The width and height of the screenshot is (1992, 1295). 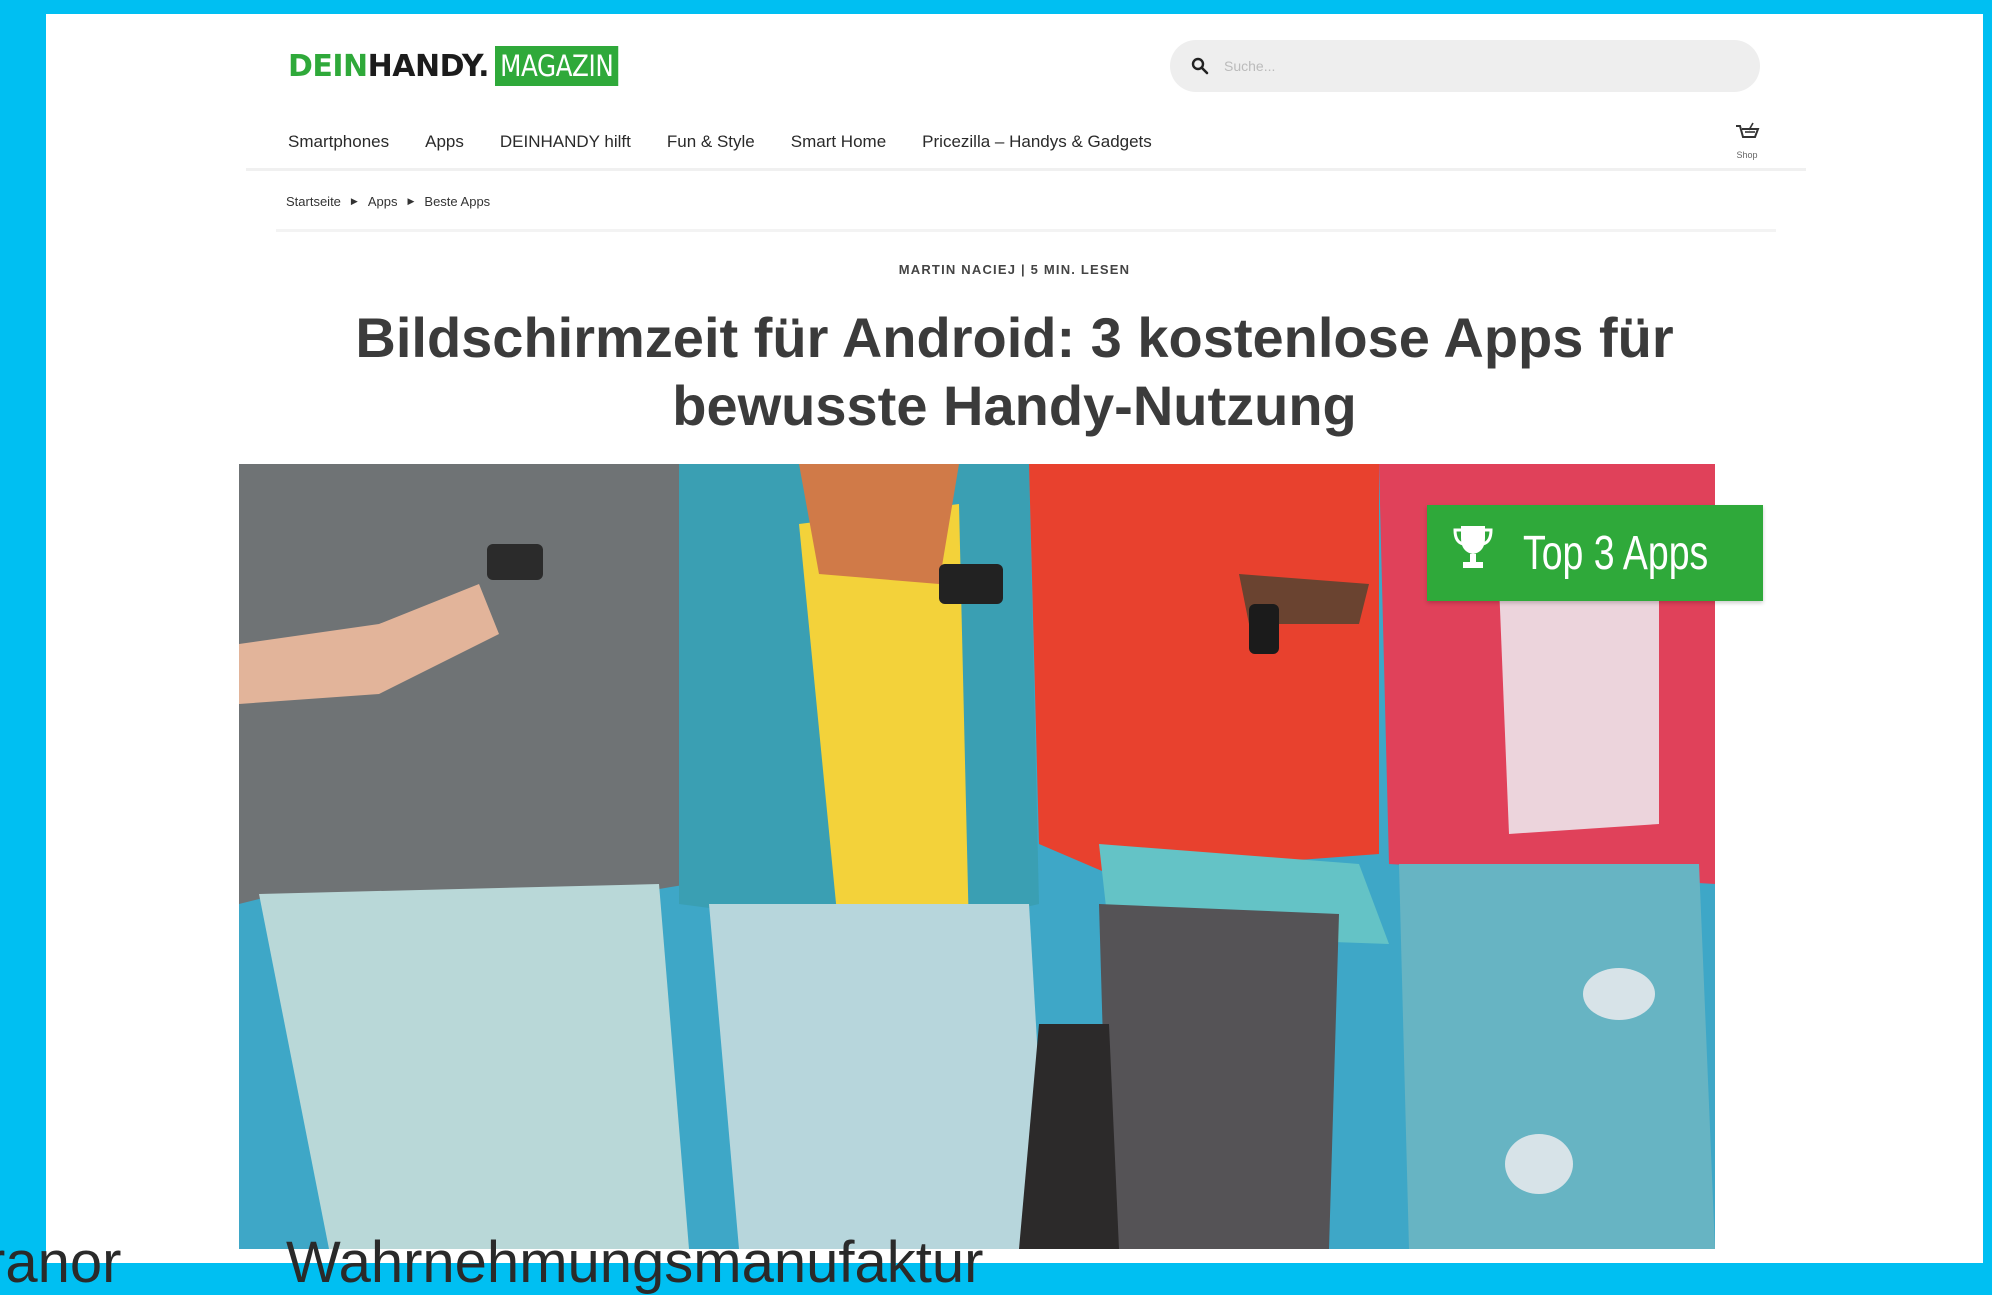 What do you see at coordinates (1473, 553) in the screenshot?
I see `trophy-icon` at bounding box center [1473, 553].